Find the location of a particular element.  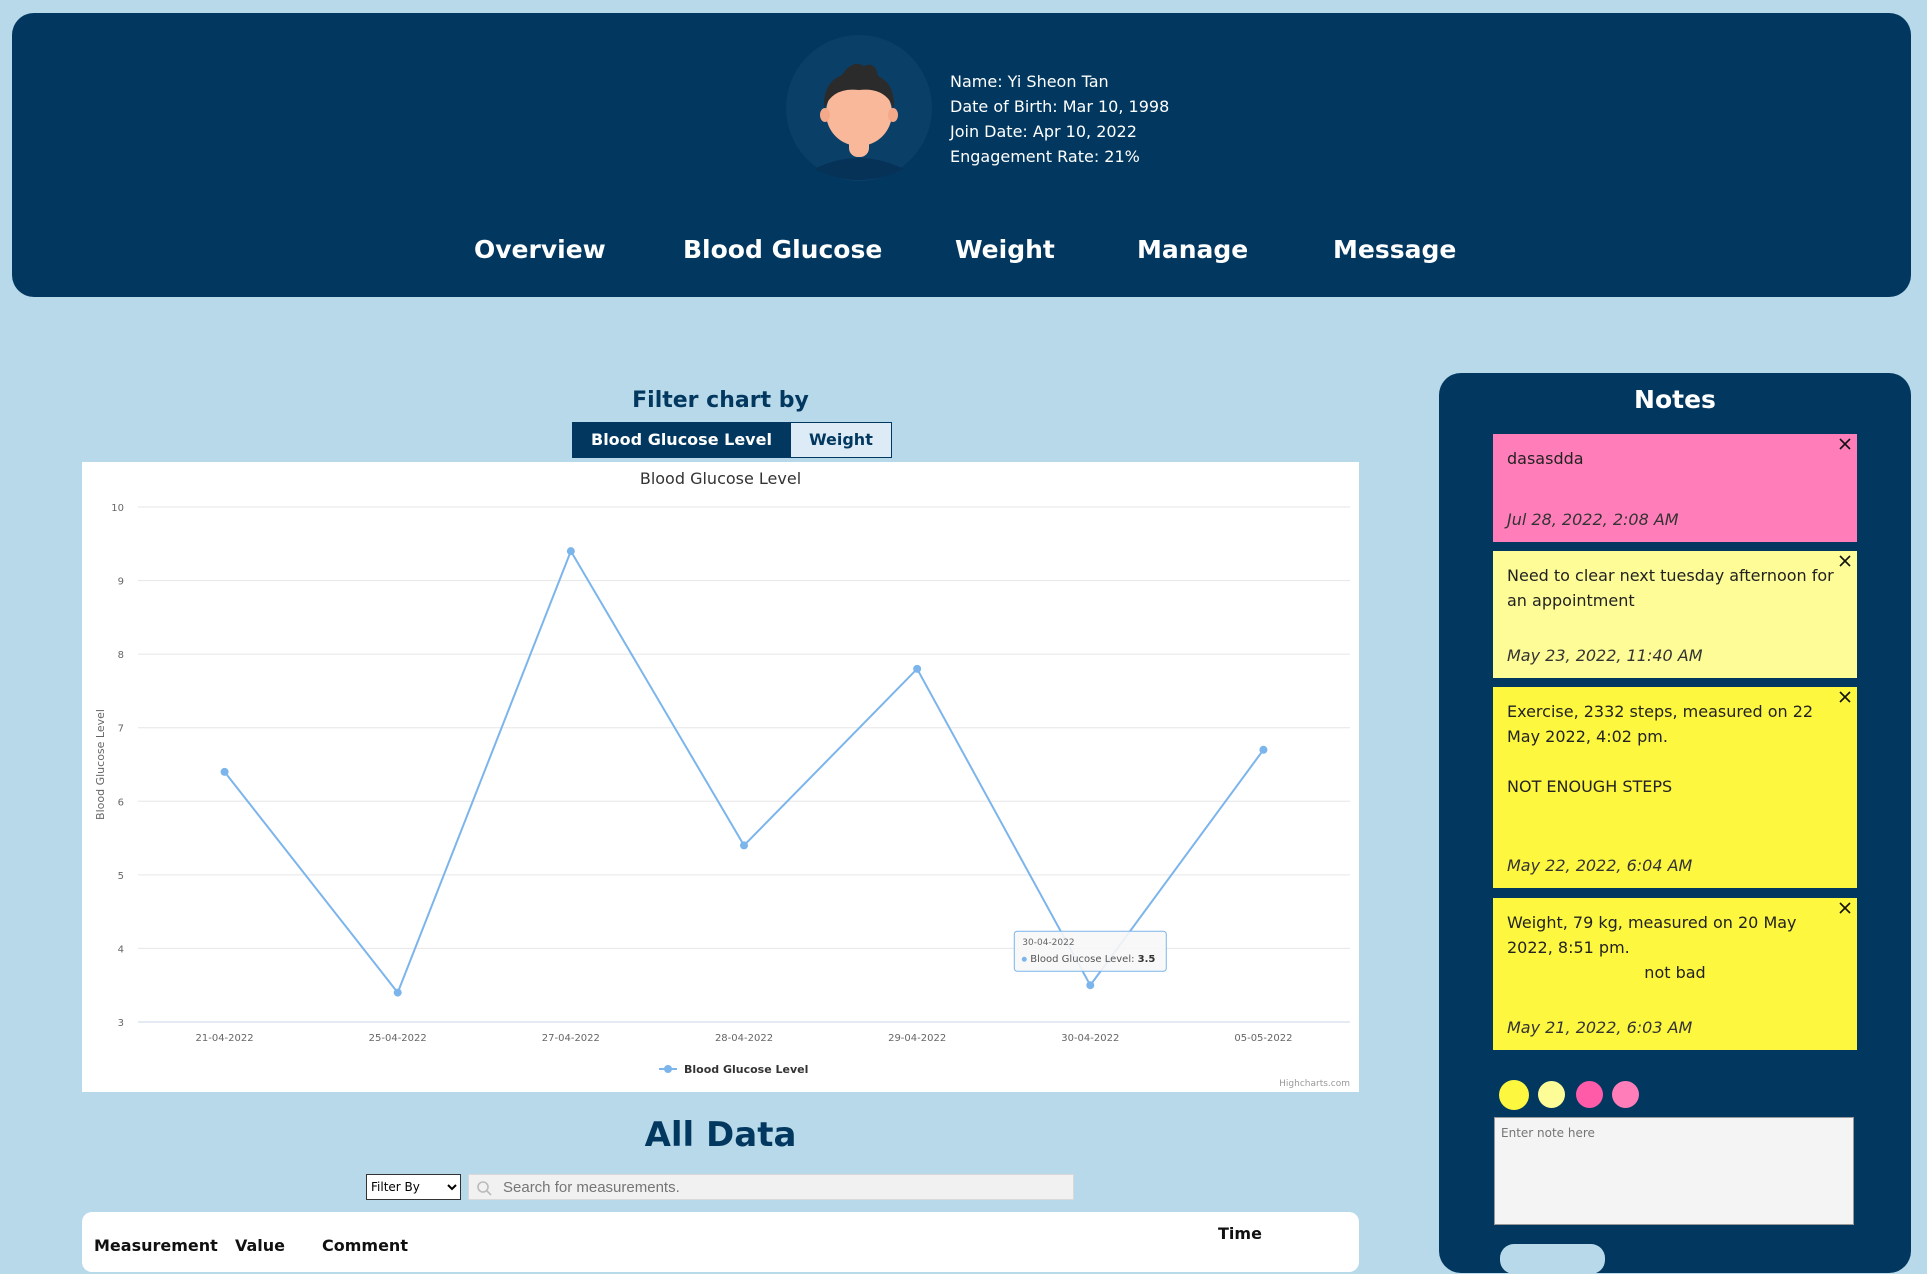

x-tick-label: 30-04-2022 is located at coordinates (1090, 1038).